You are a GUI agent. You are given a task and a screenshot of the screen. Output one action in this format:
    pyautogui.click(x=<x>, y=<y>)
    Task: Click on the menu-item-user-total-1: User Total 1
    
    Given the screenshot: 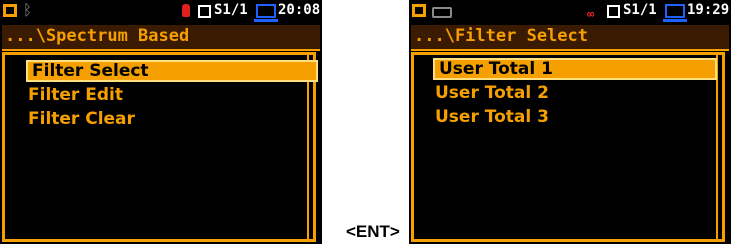 What is the action you would take?
    pyautogui.click(x=575, y=69)
    